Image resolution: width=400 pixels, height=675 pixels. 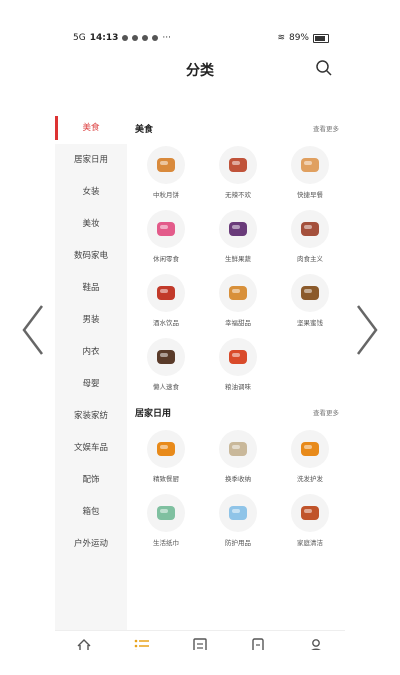 I want to click on section-header: 居家日用 查看更多, so click(x=236, y=410).